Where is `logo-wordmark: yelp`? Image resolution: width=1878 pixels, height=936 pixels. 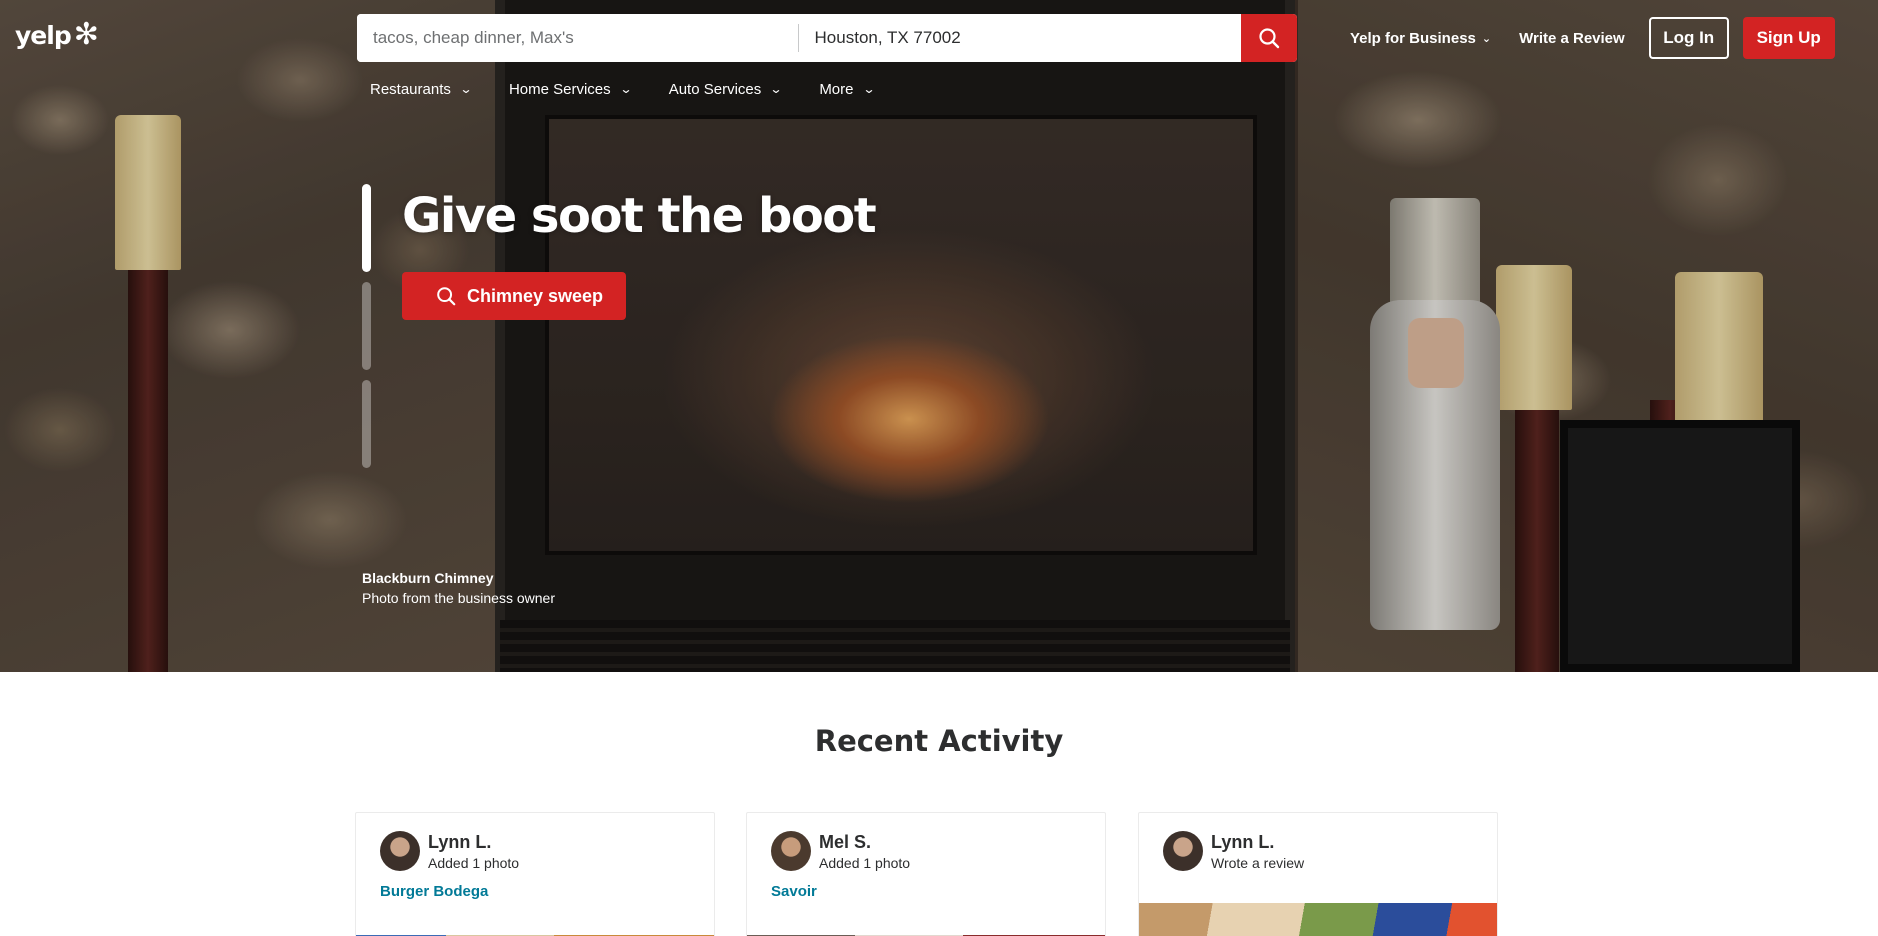 logo-wordmark: yelp is located at coordinates (43, 35).